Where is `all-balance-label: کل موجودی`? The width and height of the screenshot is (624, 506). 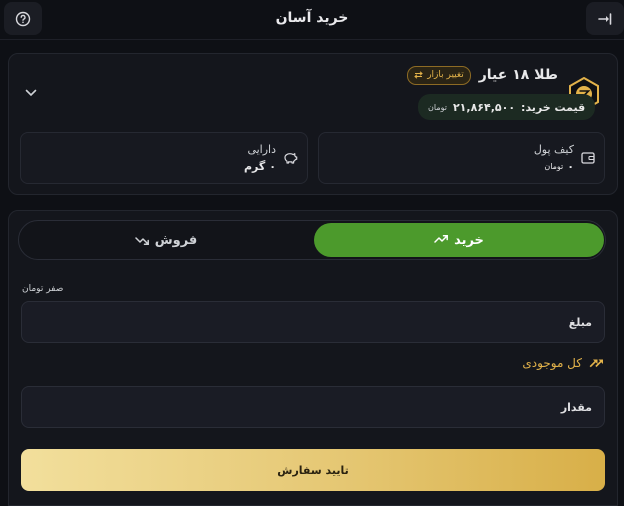
all-balance-label: کل موجودی is located at coordinates (552, 363).